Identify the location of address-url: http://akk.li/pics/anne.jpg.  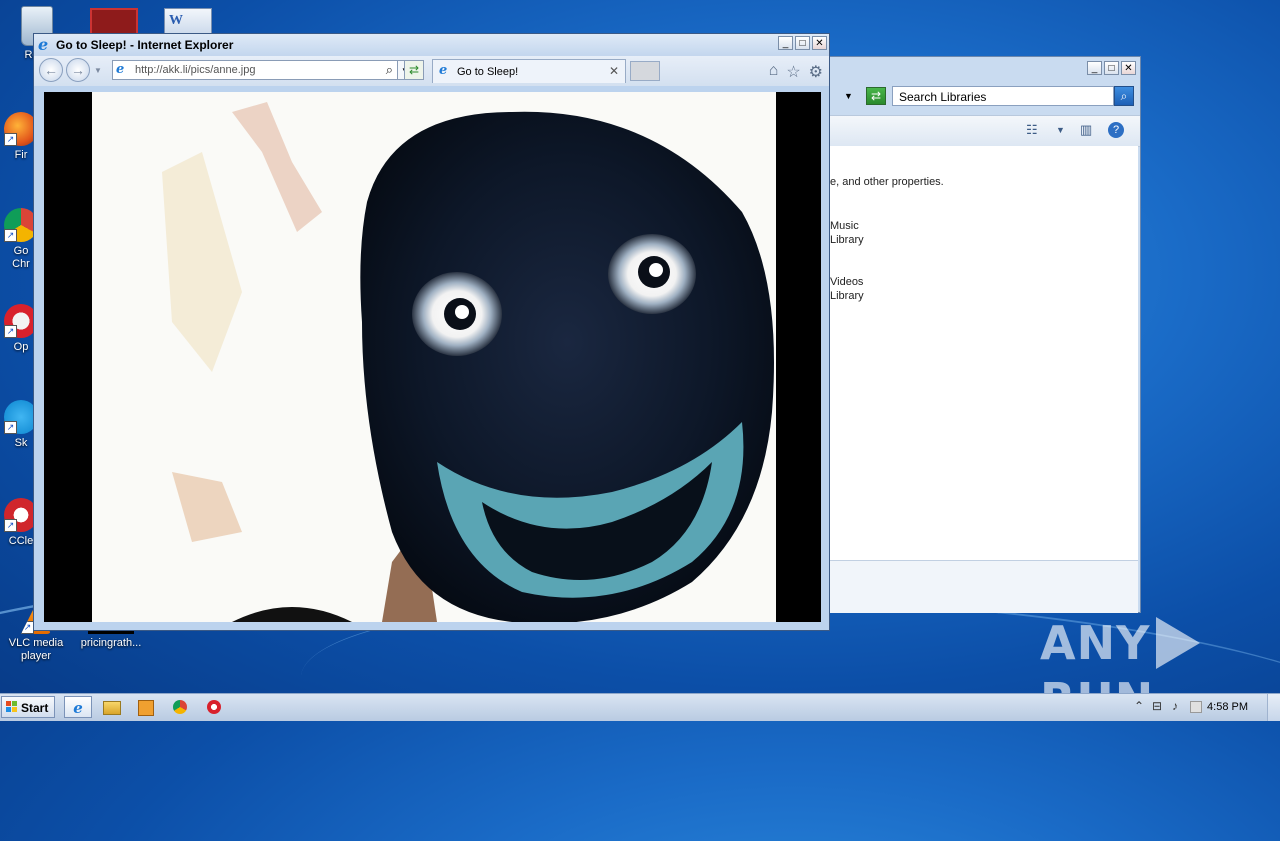
(195, 70).